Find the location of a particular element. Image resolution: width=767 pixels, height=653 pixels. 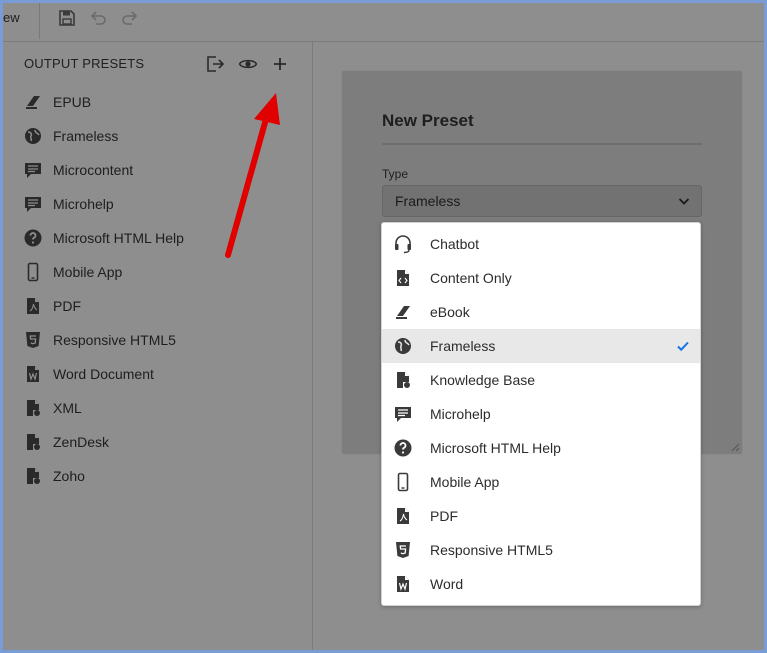

option-microsoft-html-help: Microsoft HTML Help is located at coordinates (541, 448).